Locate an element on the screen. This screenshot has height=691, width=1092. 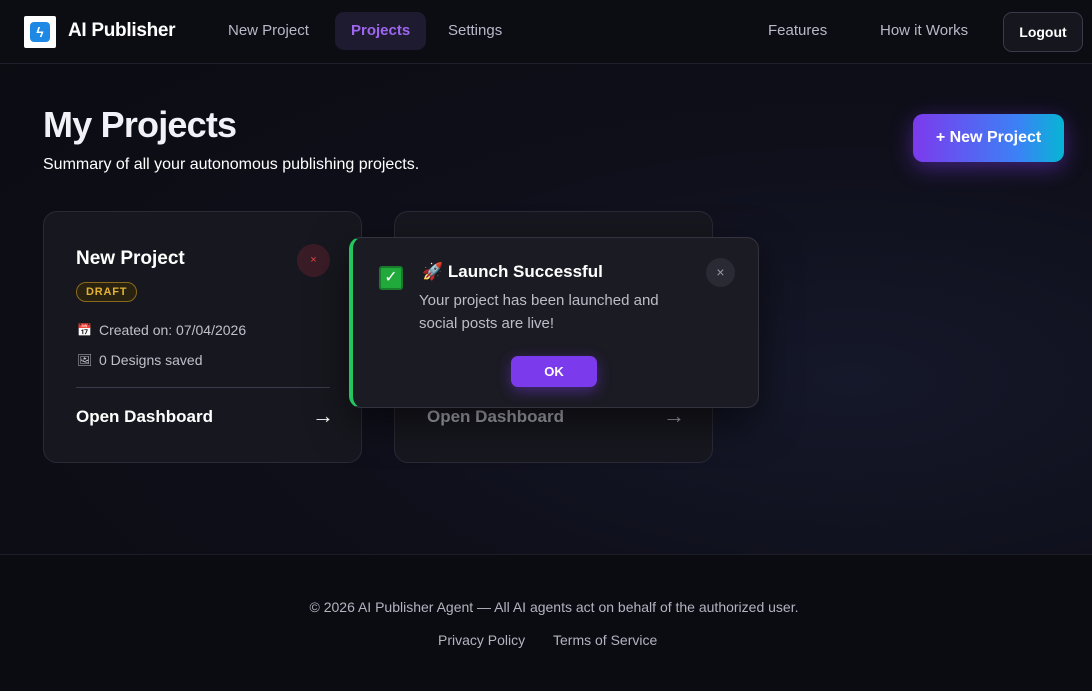
bolt-icon: ϟ is located at coordinates (40, 32).